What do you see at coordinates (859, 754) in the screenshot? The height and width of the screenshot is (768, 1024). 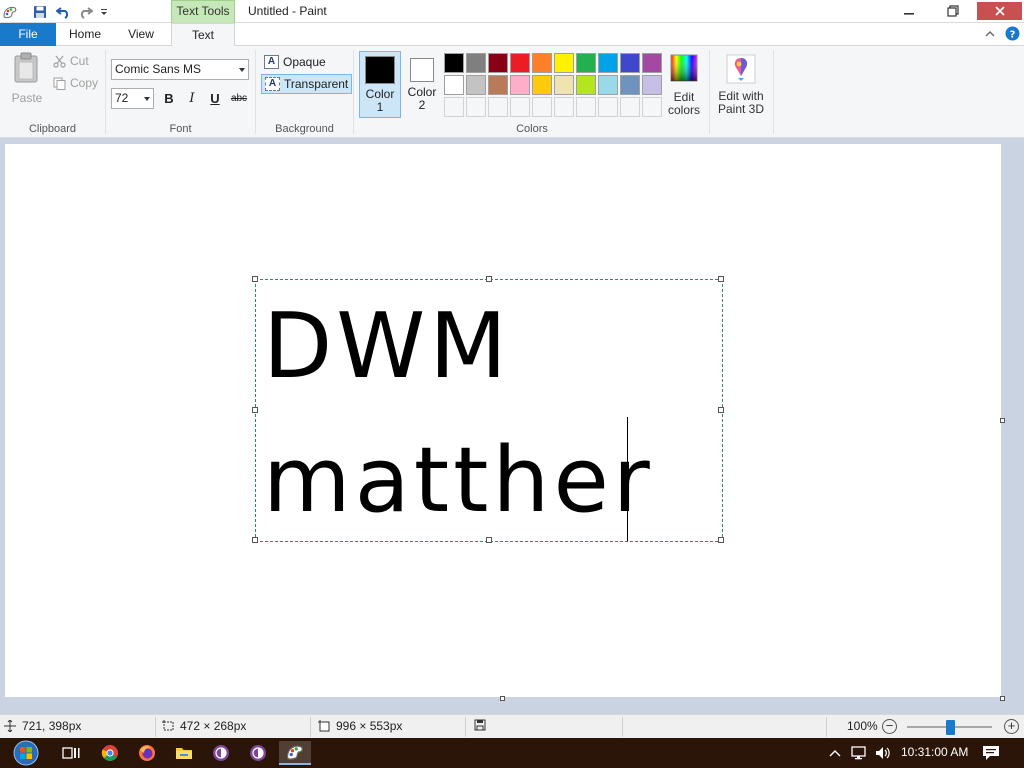 I see `network-icon` at bounding box center [859, 754].